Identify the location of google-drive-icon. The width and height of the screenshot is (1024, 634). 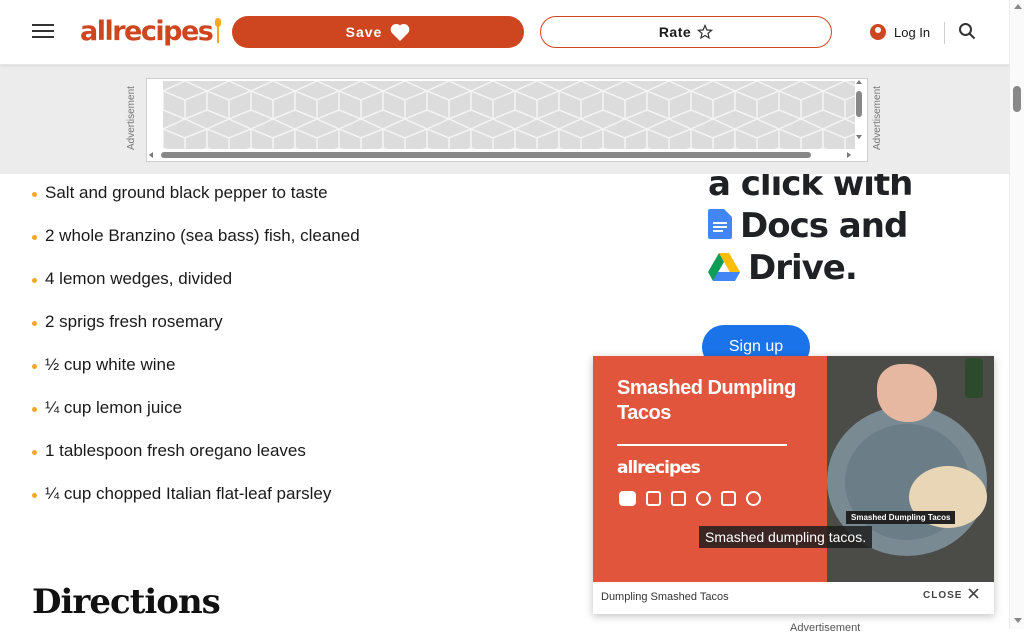
(724, 270).